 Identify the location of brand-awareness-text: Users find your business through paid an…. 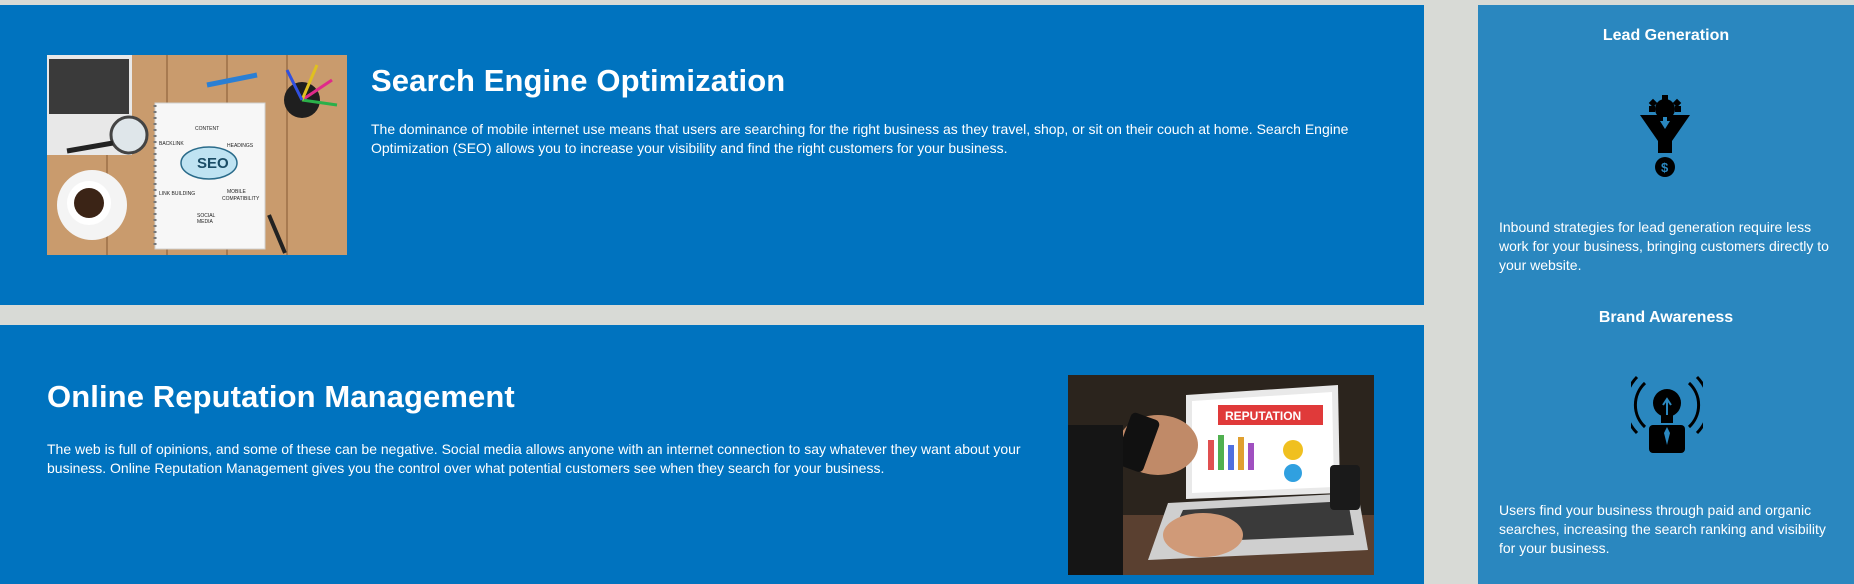
(1662, 529).